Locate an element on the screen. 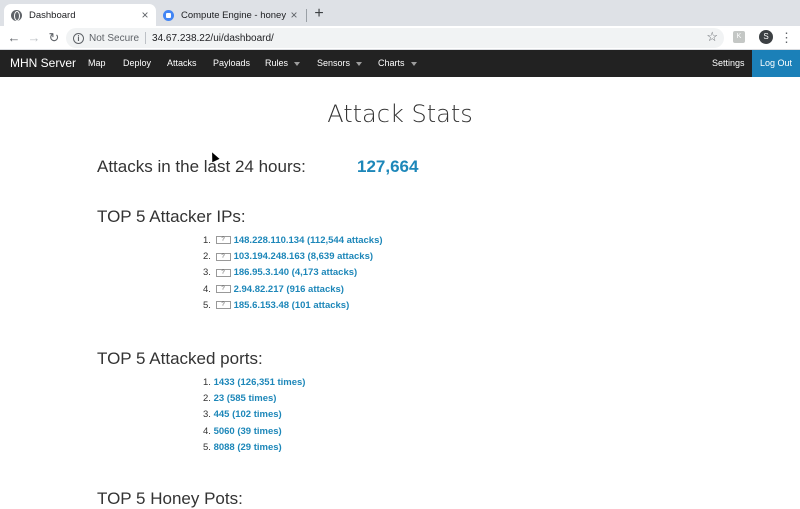  kebab-menu-icon: ⋮ is located at coordinates (786, 38).